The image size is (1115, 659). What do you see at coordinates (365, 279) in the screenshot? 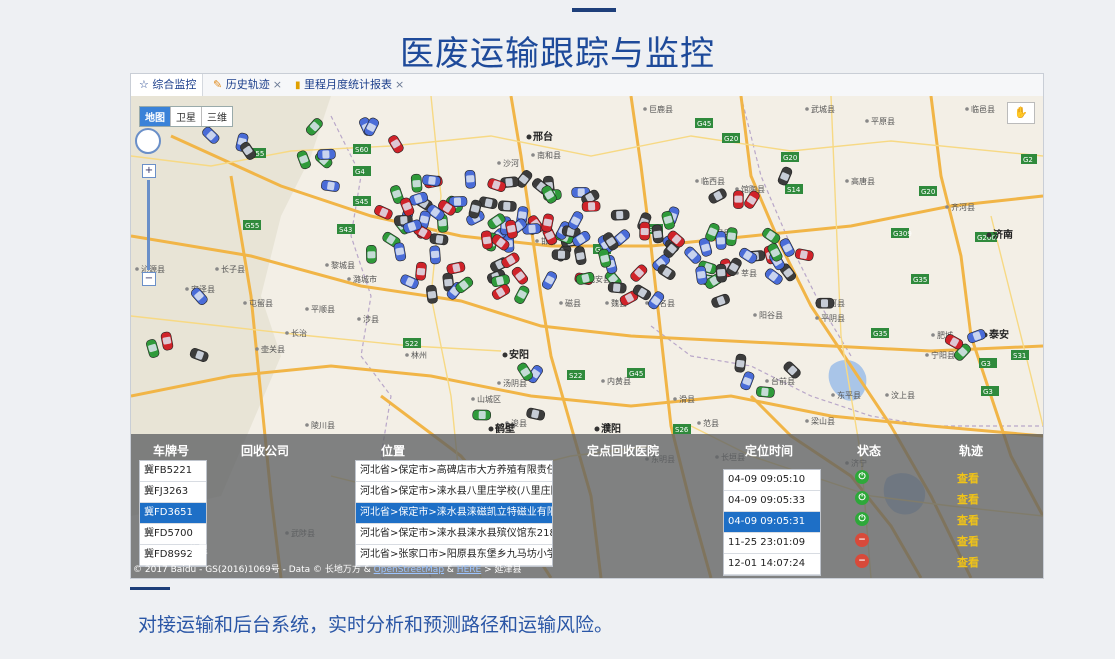
I see `place-label: 潞城市` at bounding box center [365, 279].